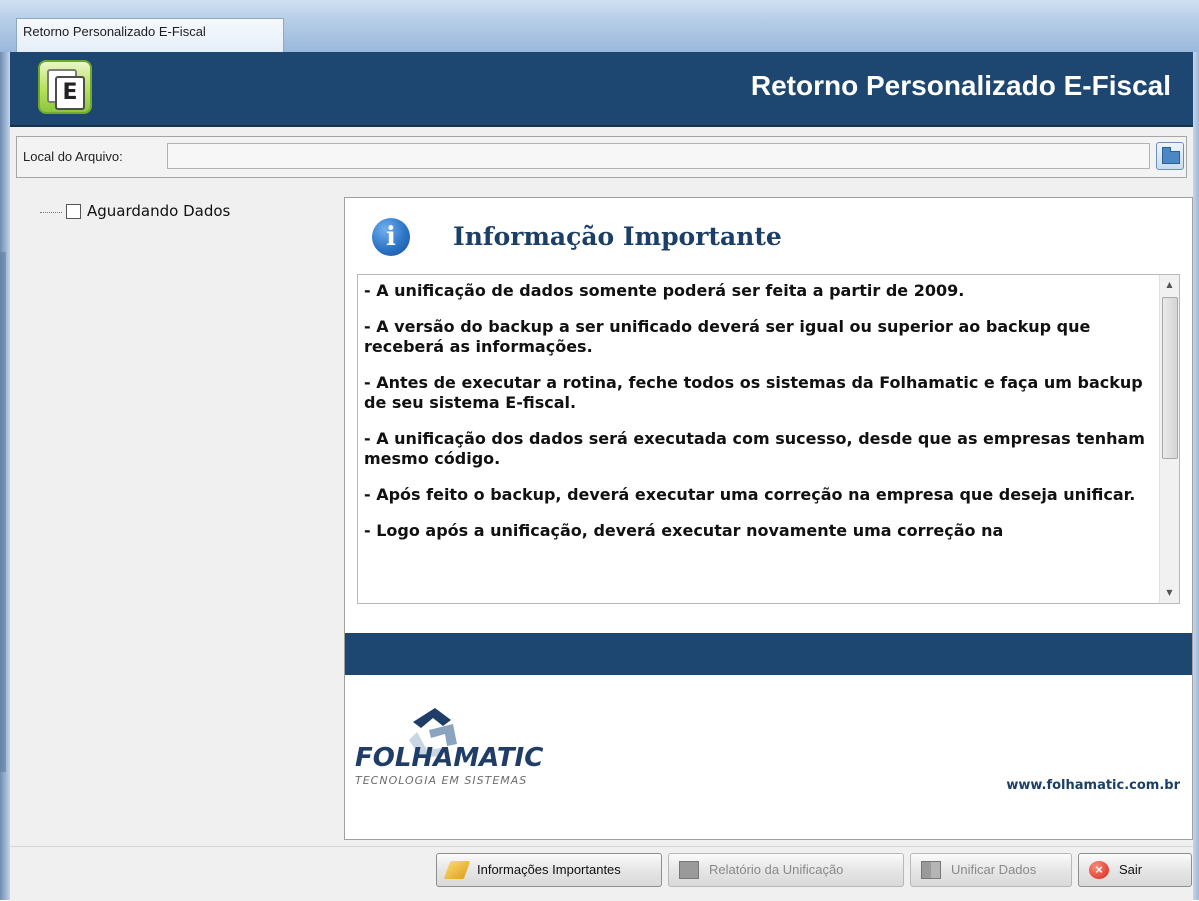  What do you see at coordinates (931, 870) in the screenshot?
I see `unify-icon` at bounding box center [931, 870].